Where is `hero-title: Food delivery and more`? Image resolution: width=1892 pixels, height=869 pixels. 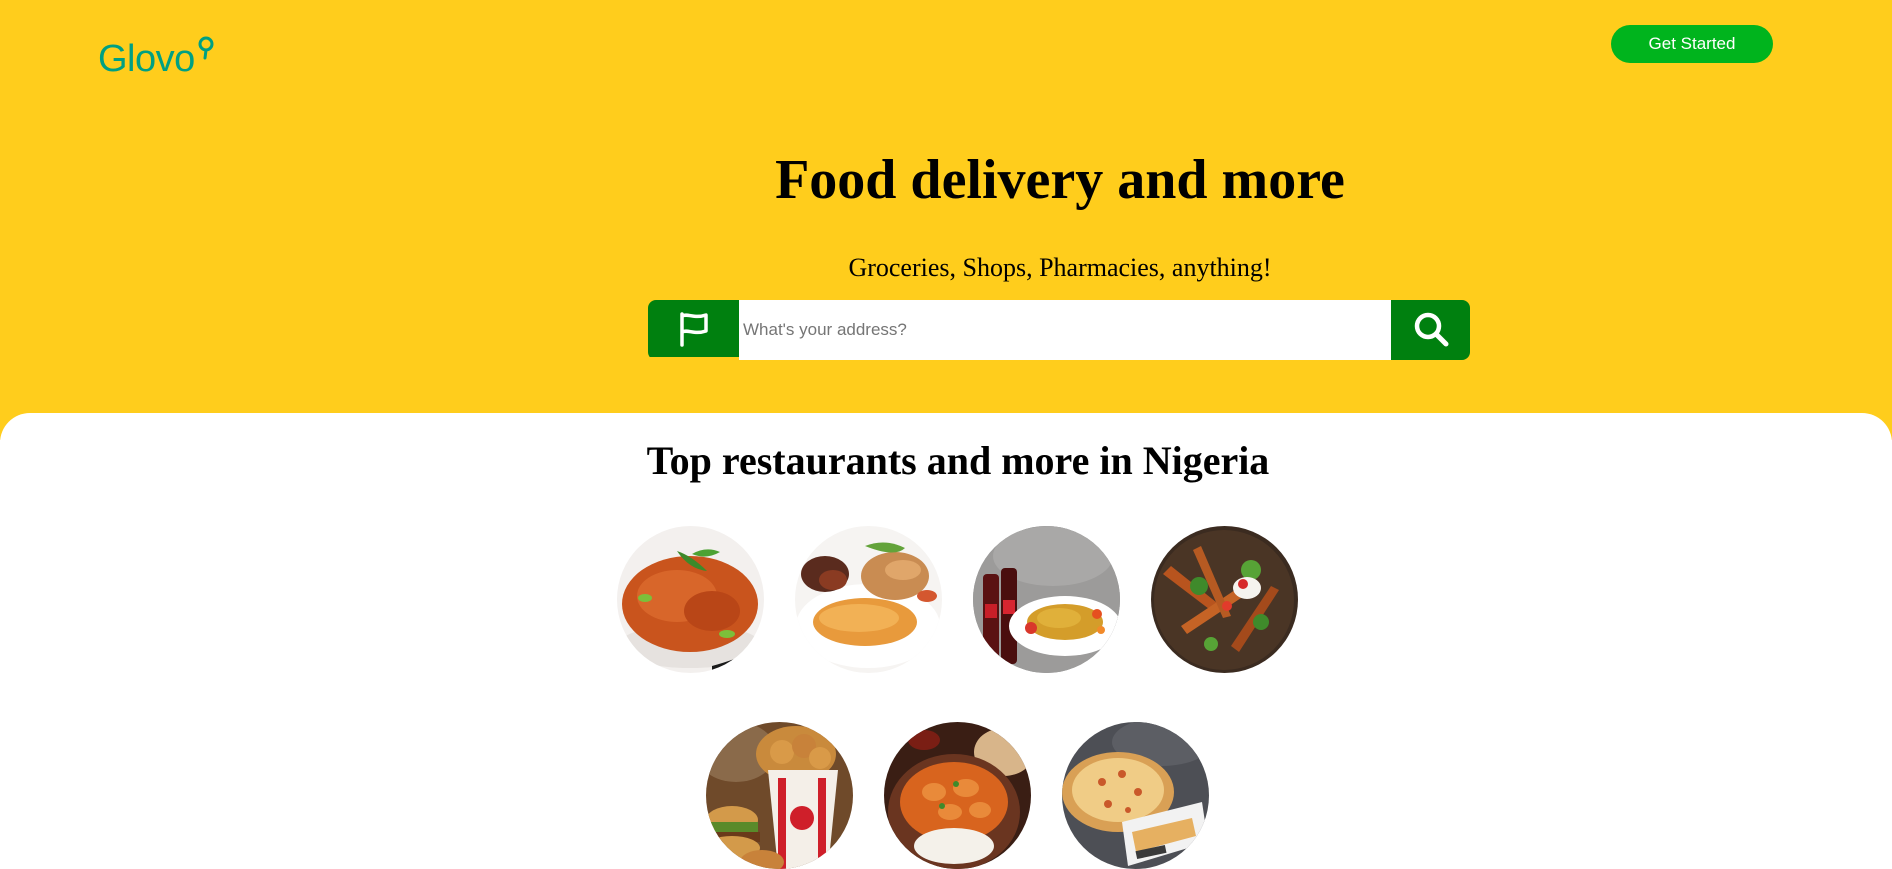 hero-title: Food delivery and more is located at coordinates (1060, 180).